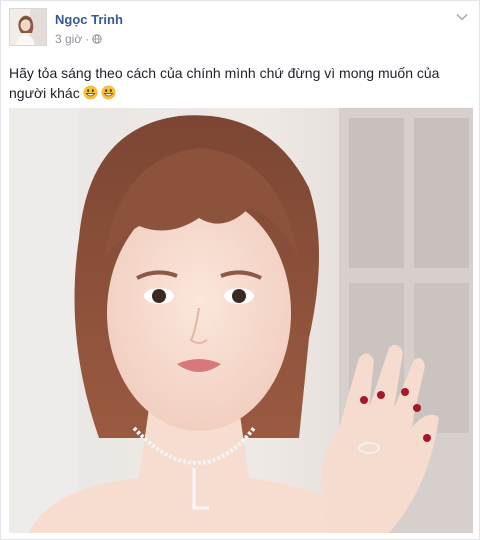 Image resolution: width=480 pixels, height=540 pixels. I want to click on avatar, so click(28, 27).